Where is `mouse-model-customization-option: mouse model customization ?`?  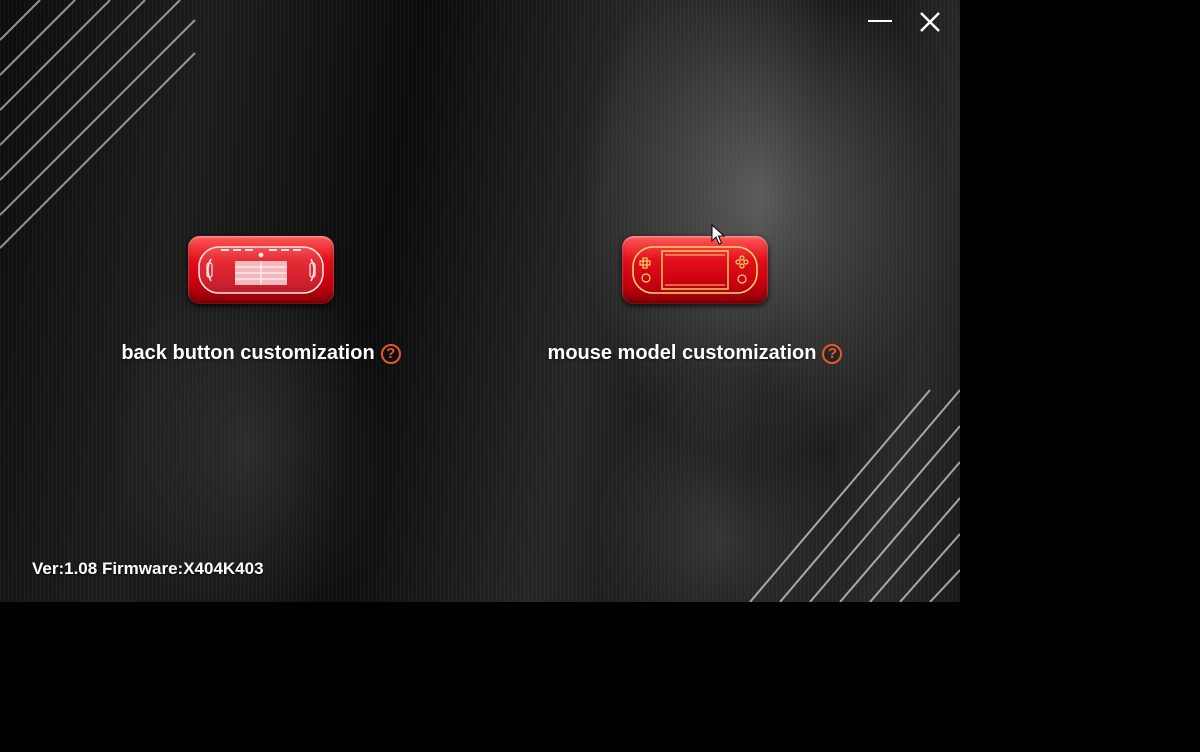 mouse-model-customization-option: mouse model customization ? is located at coordinates (695, 300).